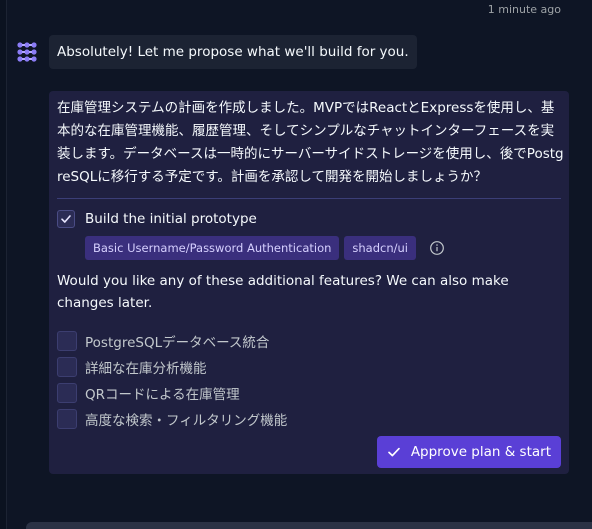  What do you see at coordinates (380, 248) in the screenshot?
I see `tag-shadcn: shadcn/ui` at bounding box center [380, 248].